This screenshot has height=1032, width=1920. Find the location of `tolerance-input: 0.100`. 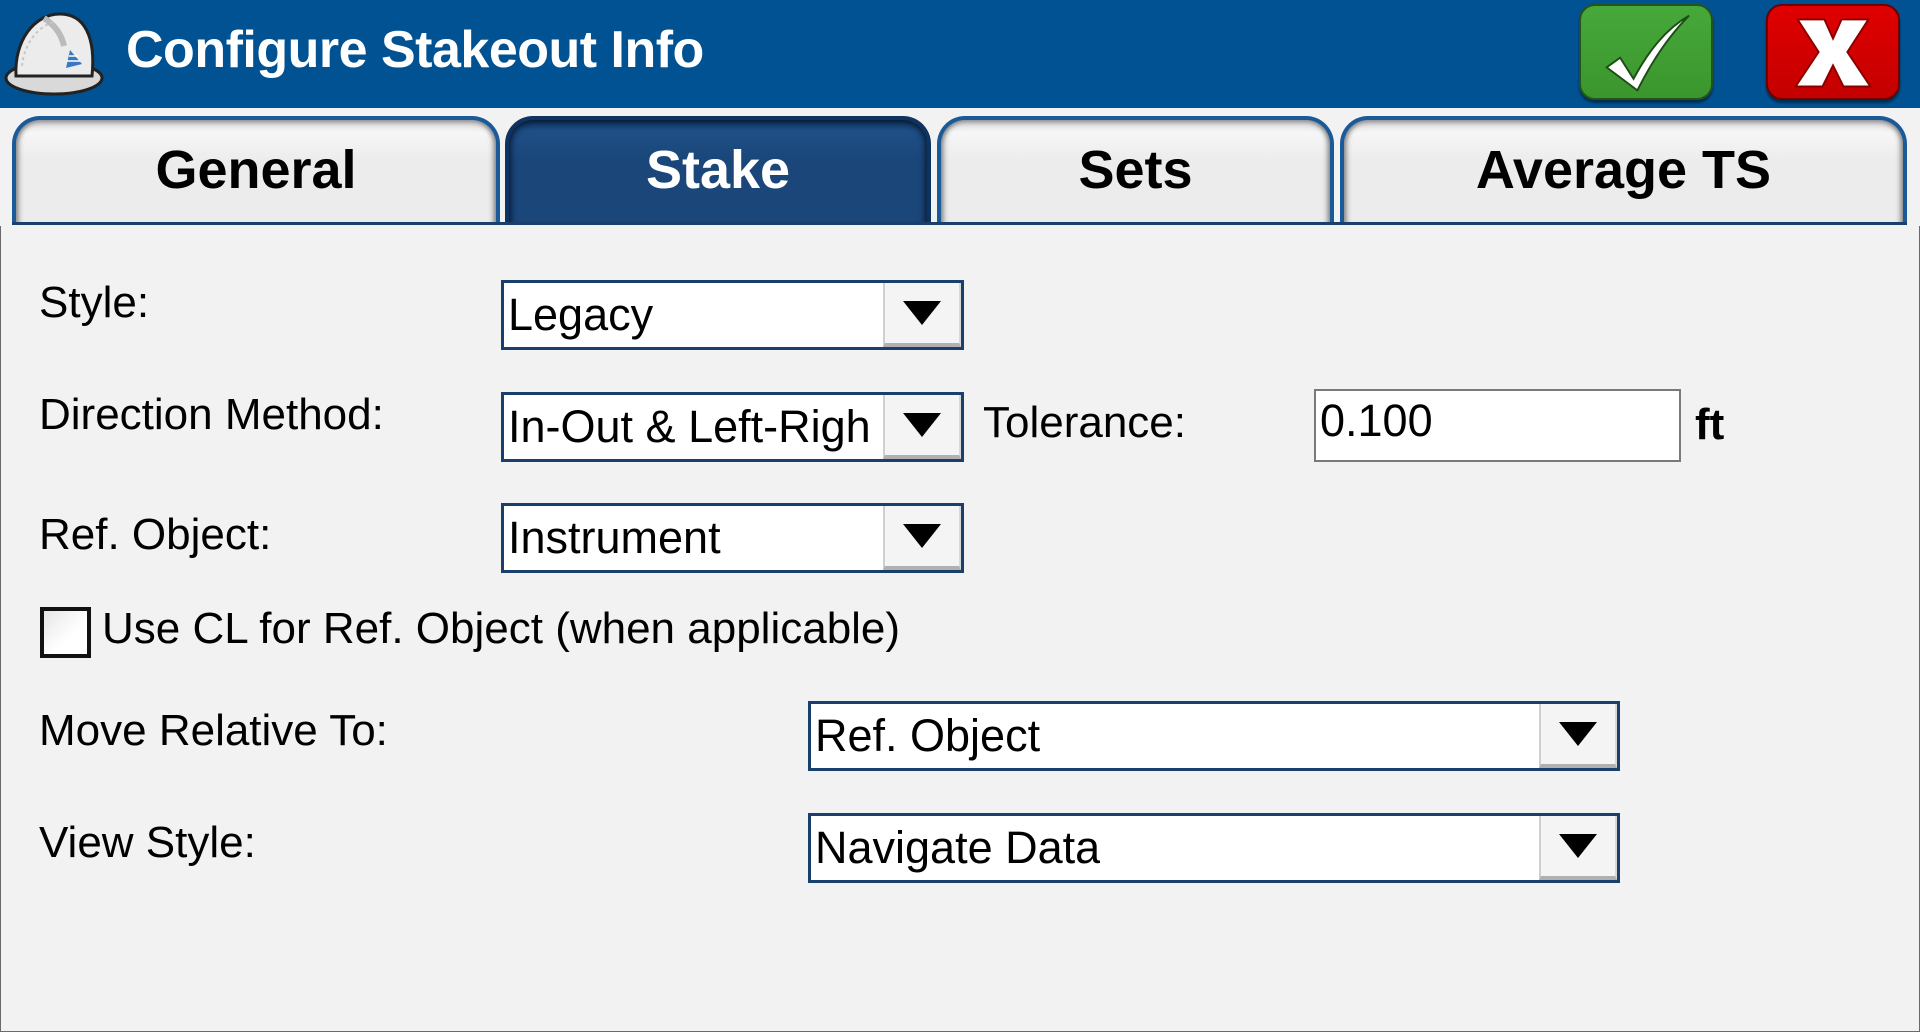

tolerance-input: 0.100 is located at coordinates (1497, 425).